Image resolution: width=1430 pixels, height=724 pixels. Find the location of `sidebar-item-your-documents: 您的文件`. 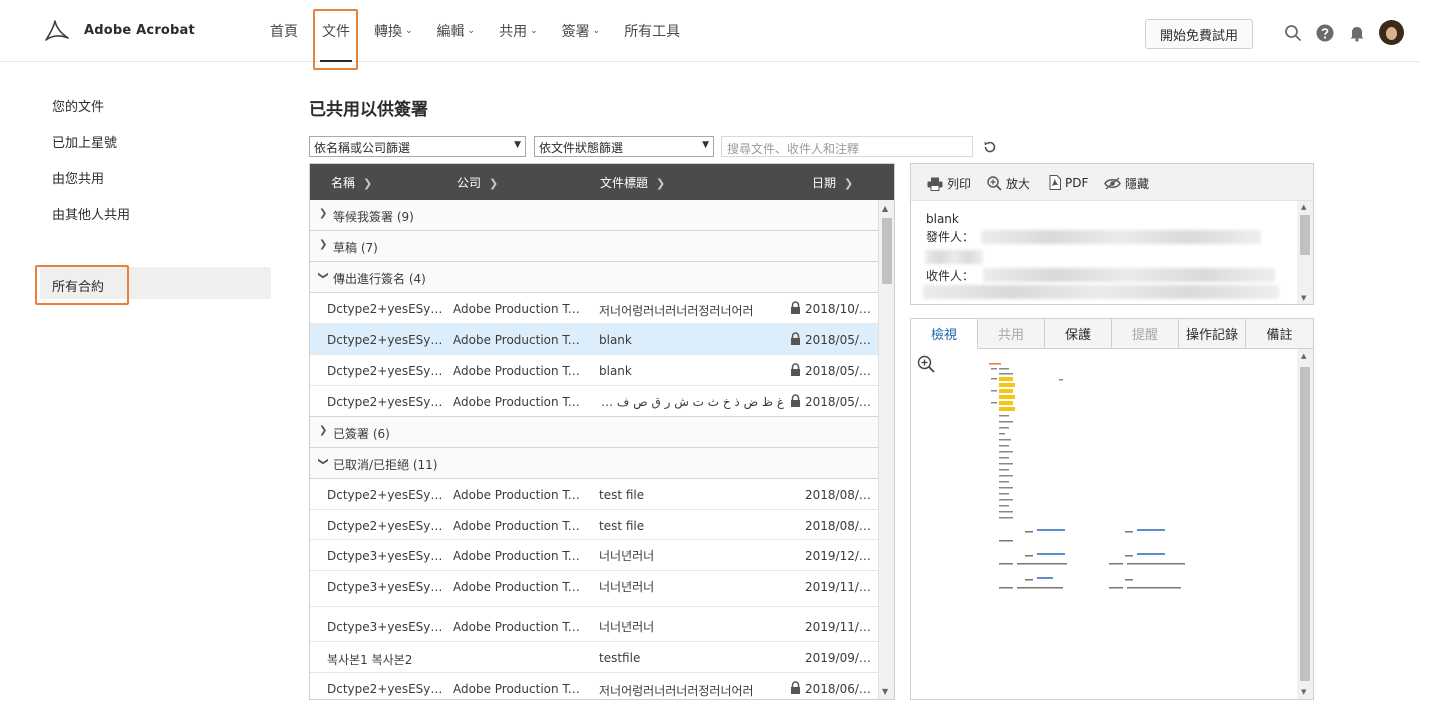

sidebar-item-your-documents: 您的文件 is located at coordinates (78, 105).